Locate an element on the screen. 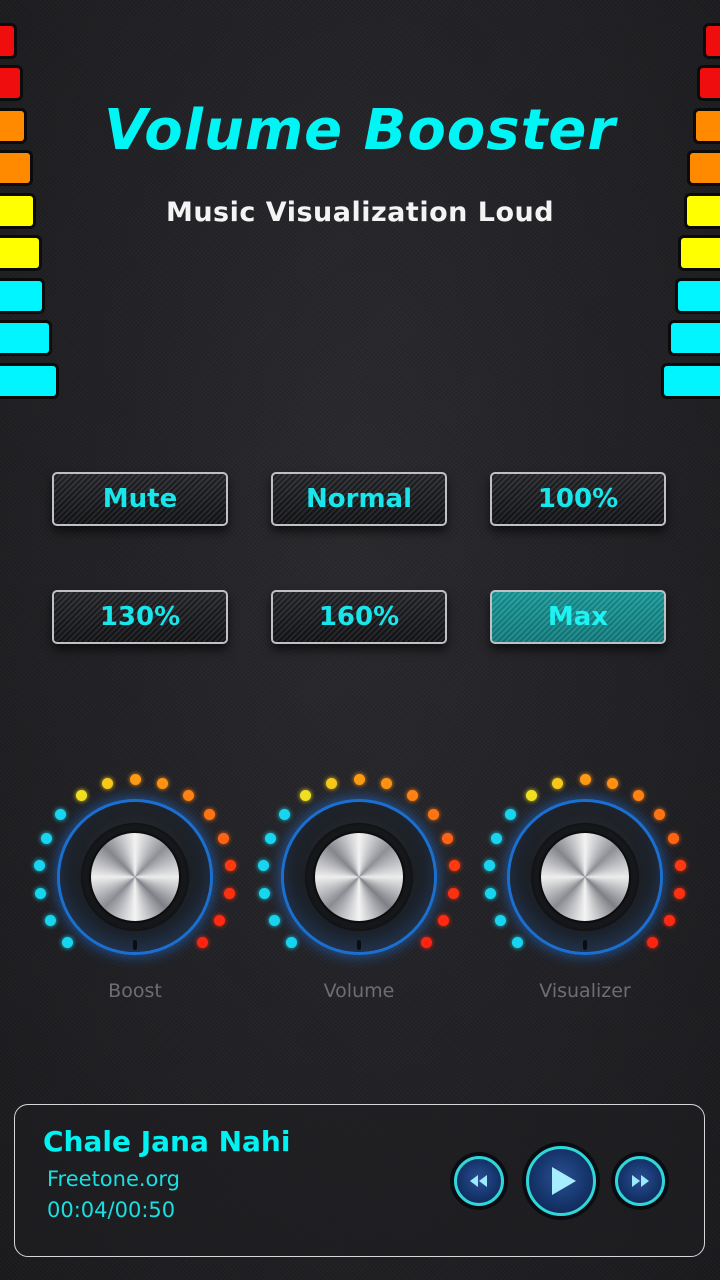 This screenshot has width=720, height=1280. volume-knob-inner is located at coordinates (359, 877).